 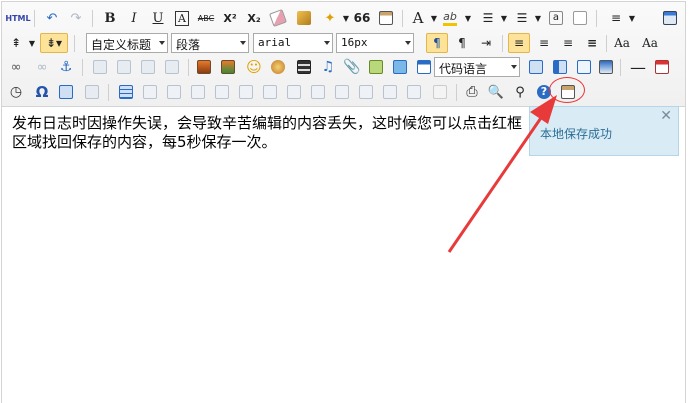 What do you see at coordinates (543, 109) in the screenshot?
I see `arrow-head` at bounding box center [543, 109].